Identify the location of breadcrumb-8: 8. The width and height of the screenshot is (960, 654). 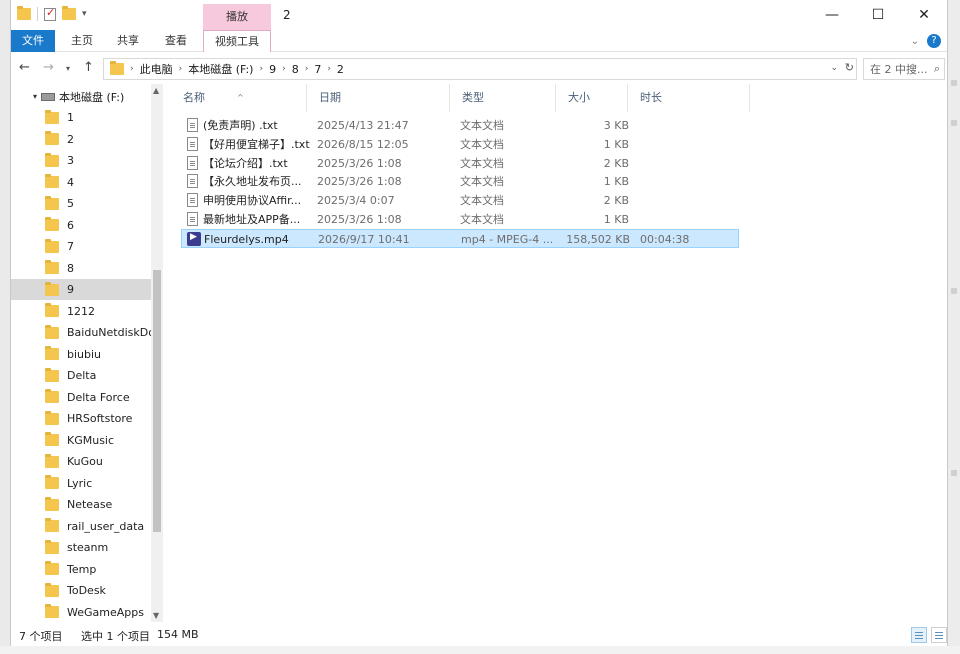
(295, 69).